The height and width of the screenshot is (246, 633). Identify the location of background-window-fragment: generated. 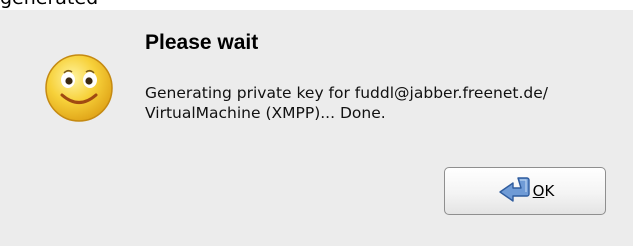
(316, 5).